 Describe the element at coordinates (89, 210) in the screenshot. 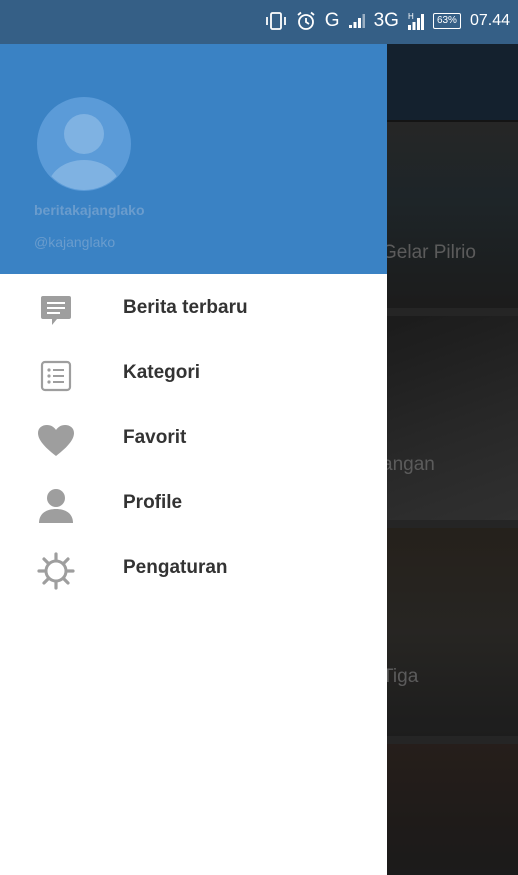

I see `username: beritakajanglako` at that location.